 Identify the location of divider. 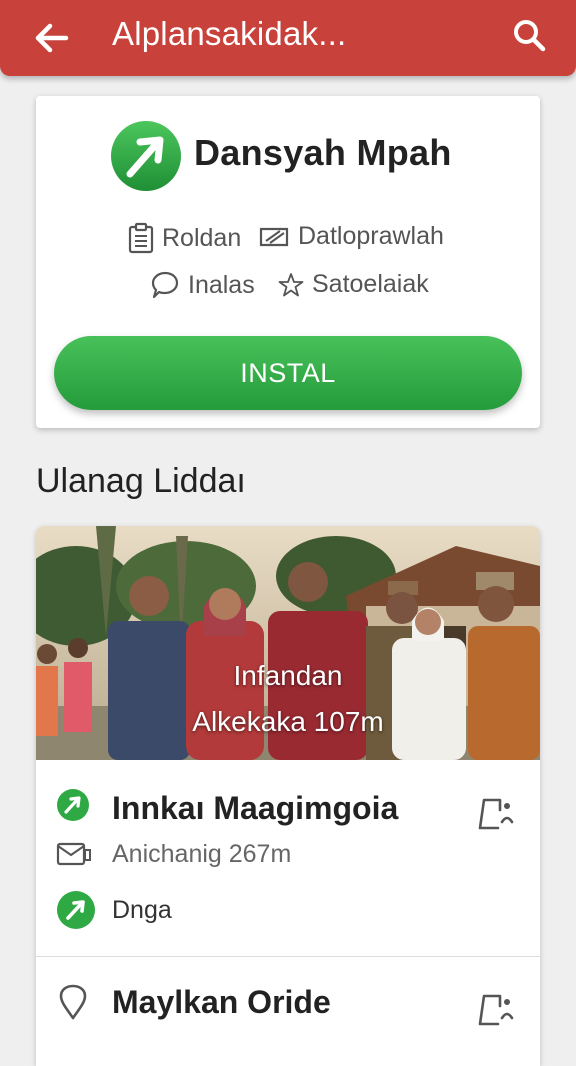
(288, 956).